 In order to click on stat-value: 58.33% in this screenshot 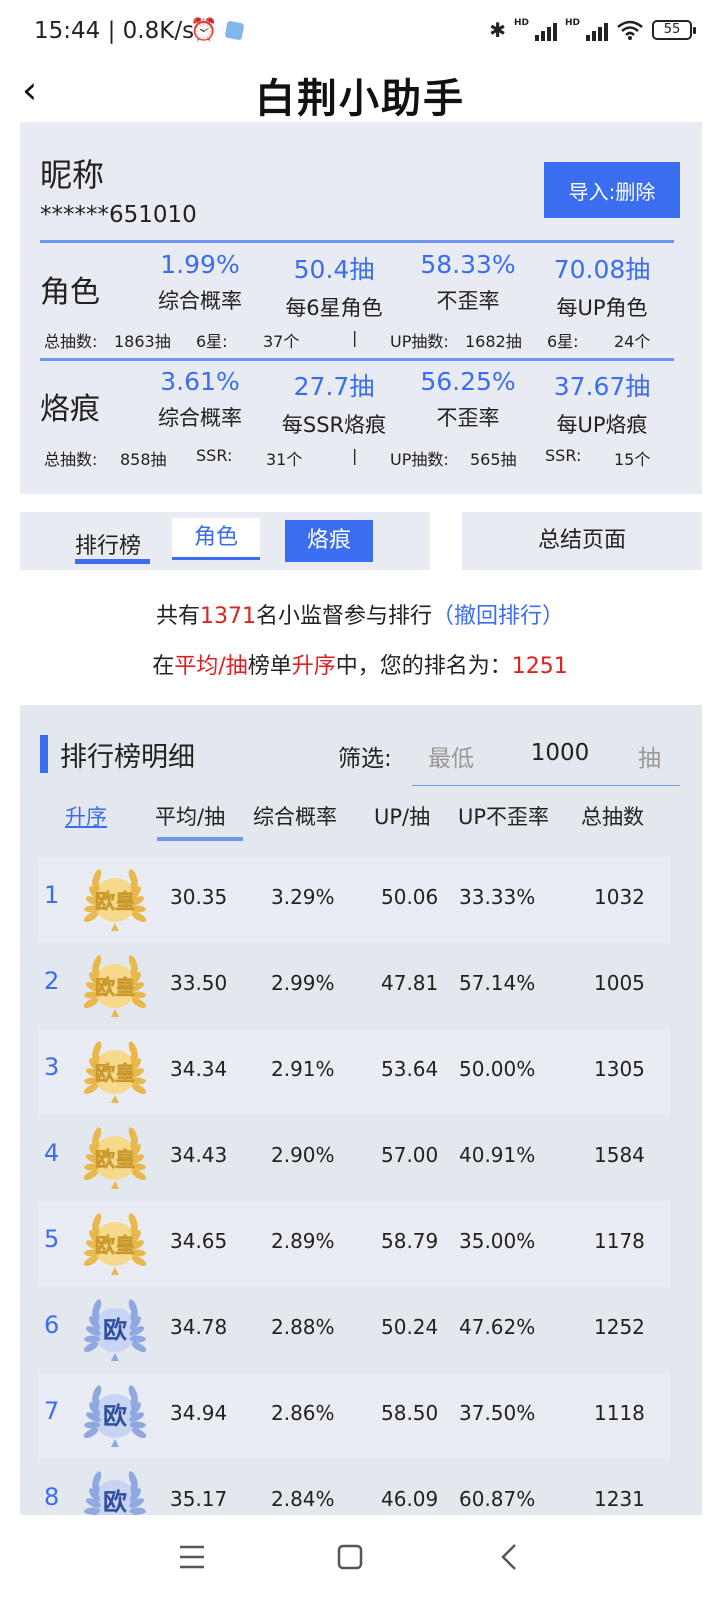, I will do `click(468, 264)`.